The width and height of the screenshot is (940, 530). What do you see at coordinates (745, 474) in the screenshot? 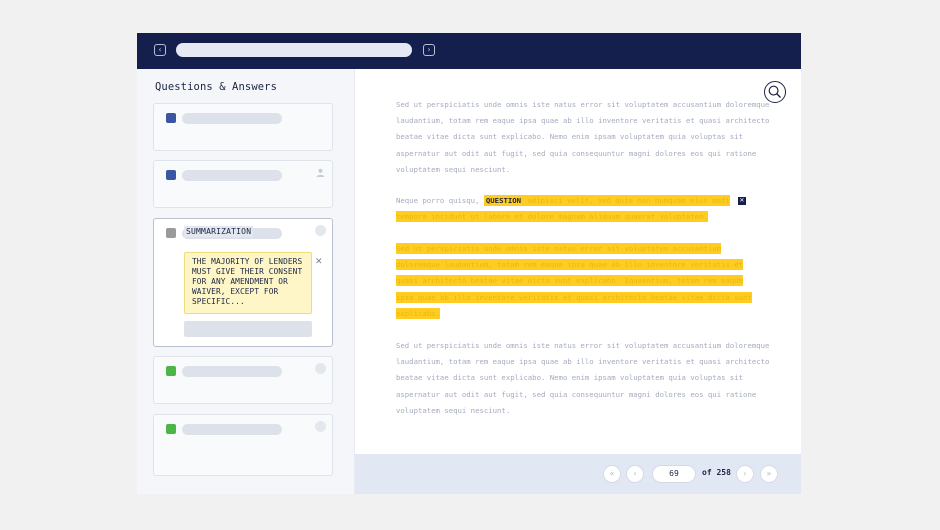
I see `next-page-button: ›` at bounding box center [745, 474].